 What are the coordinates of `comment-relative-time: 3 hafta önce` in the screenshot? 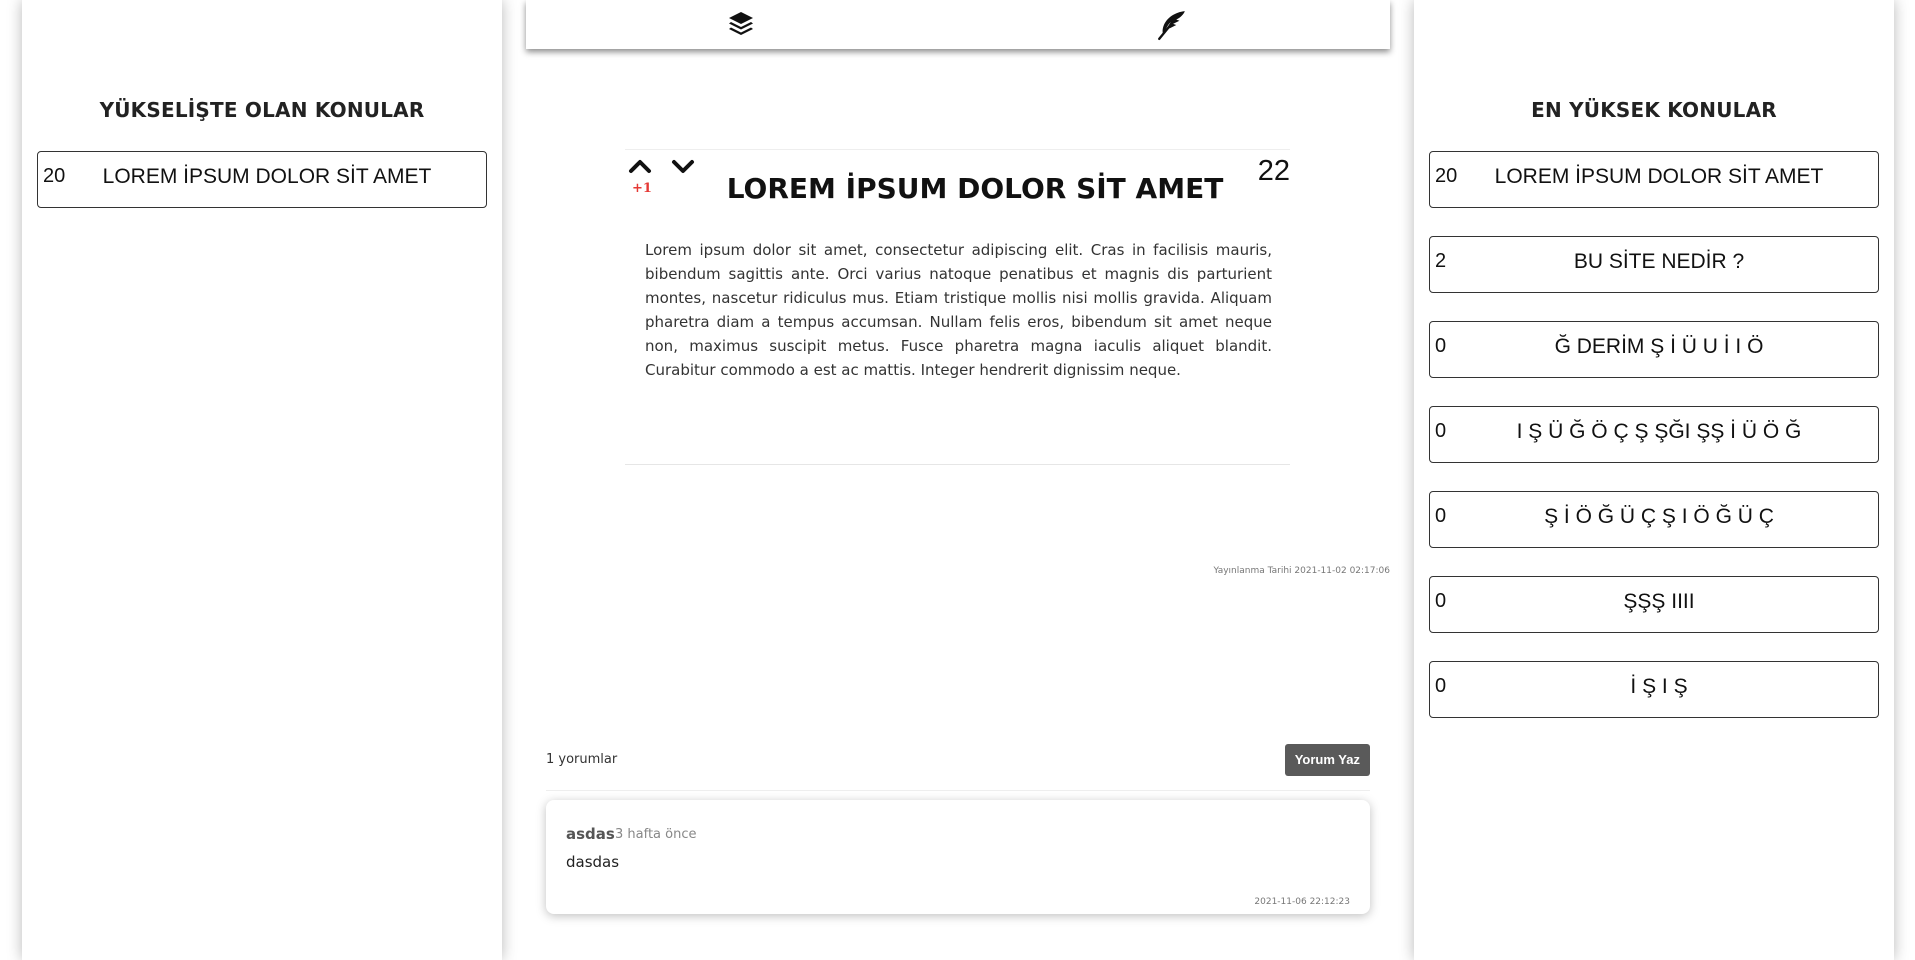 It's located at (656, 834).